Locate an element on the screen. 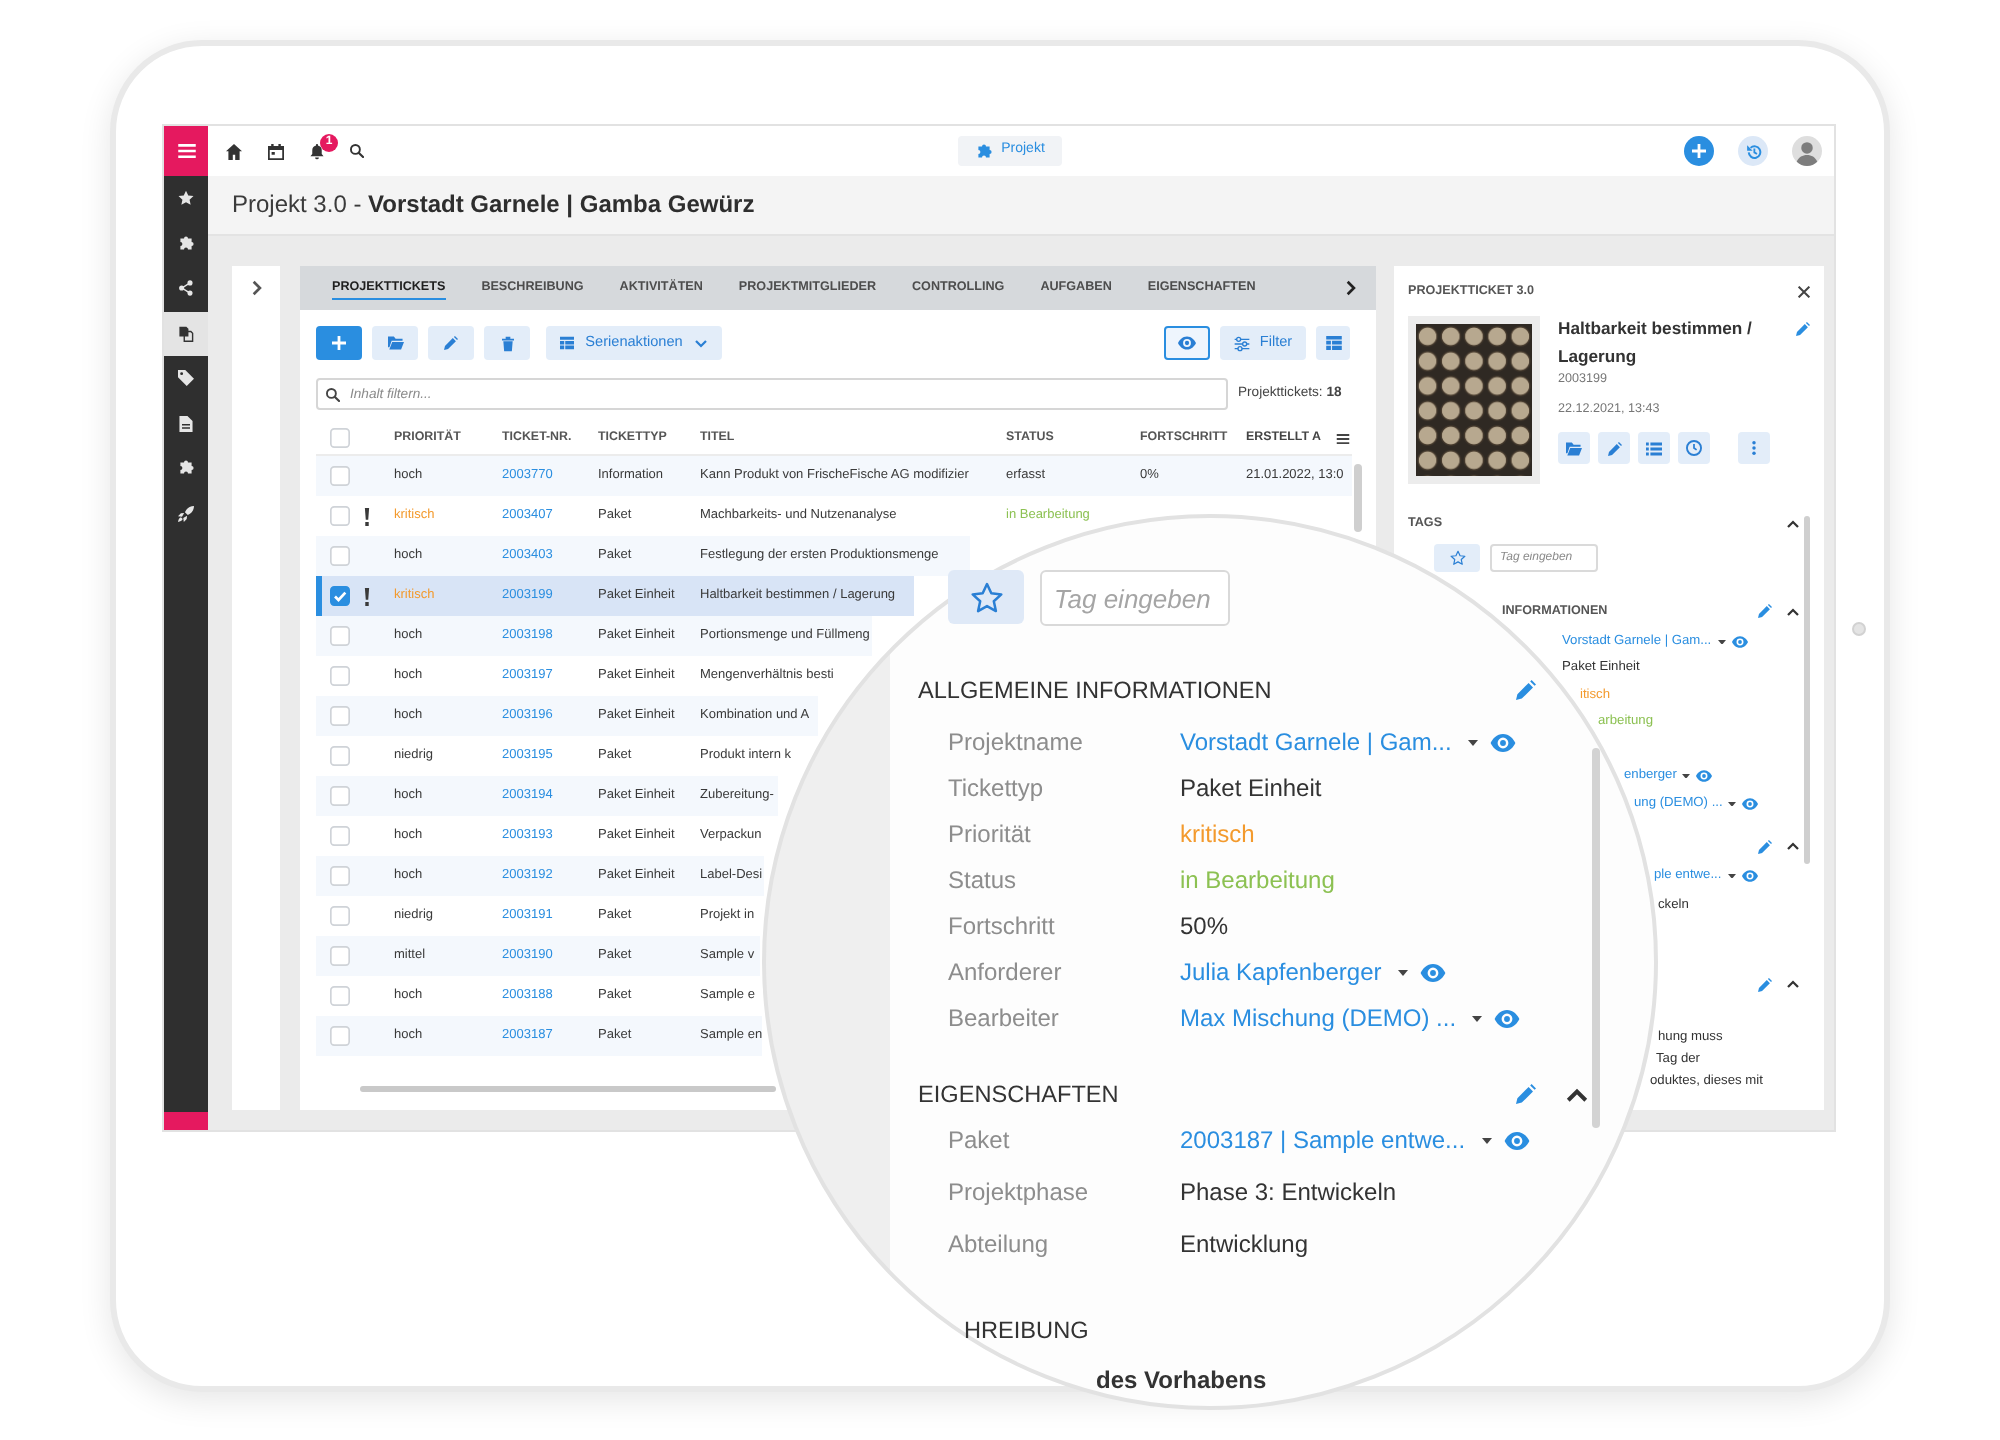 The image size is (2000, 1440). field-label: Abteilung is located at coordinates (998, 1243).